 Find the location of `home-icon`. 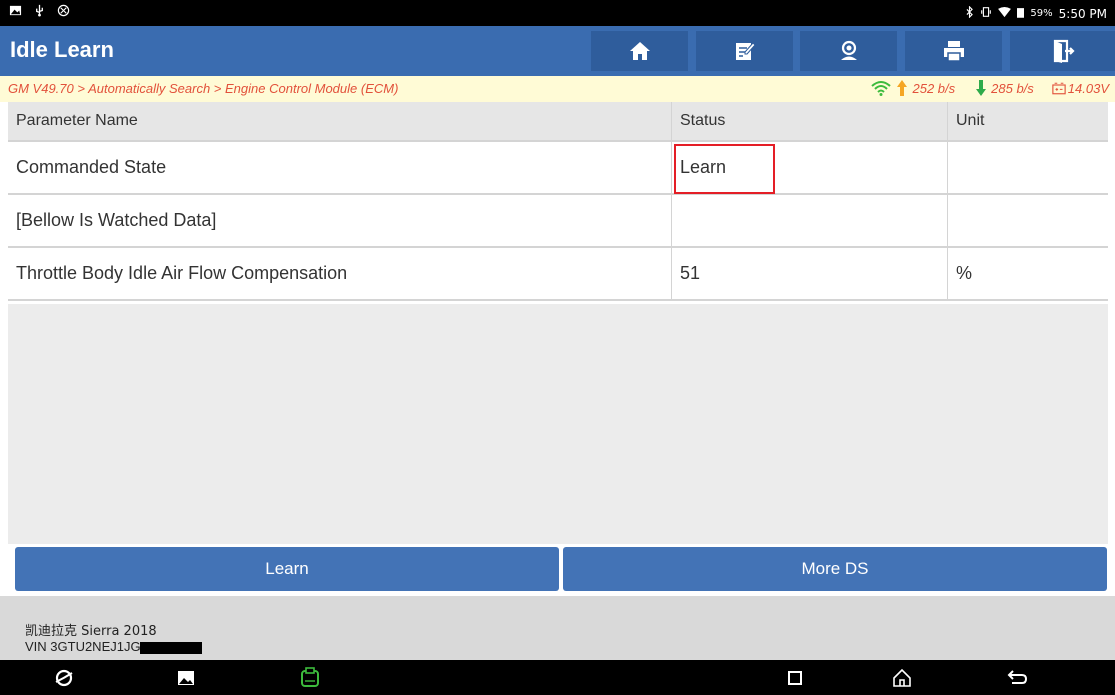

home-icon is located at coordinates (639, 51).